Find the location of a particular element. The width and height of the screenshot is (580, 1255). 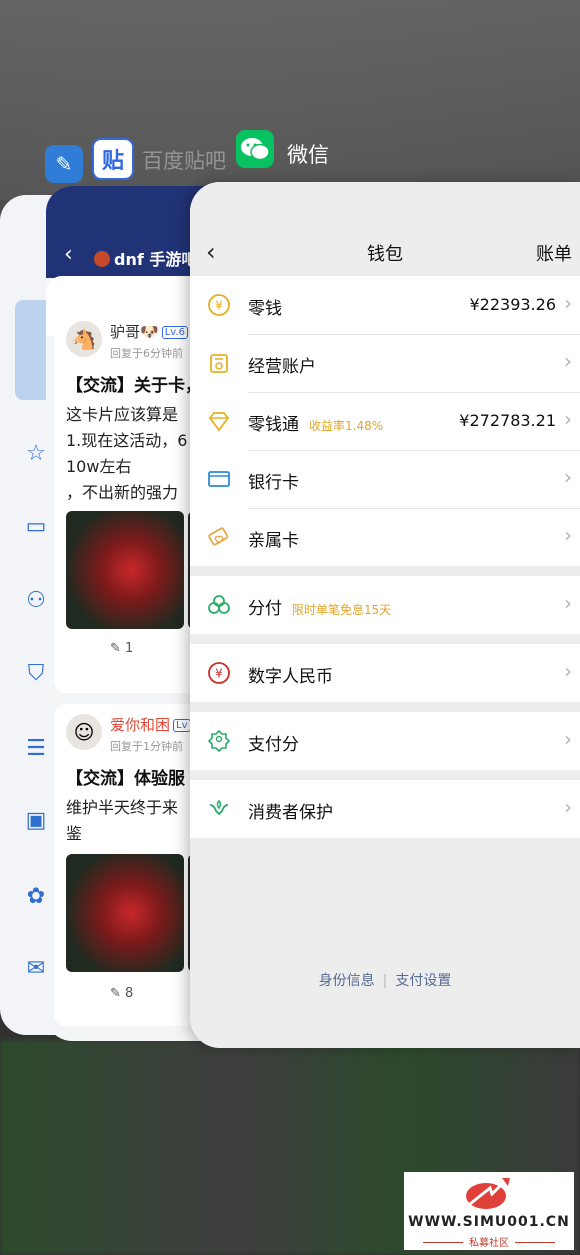

row-label: 数字人民币 is located at coordinates (290, 677).